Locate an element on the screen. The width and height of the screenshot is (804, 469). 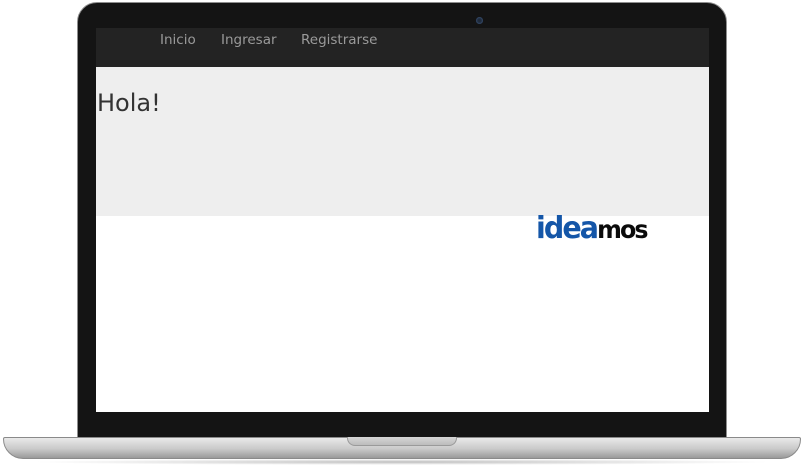
laptop-opening-notch is located at coordinates (402, 441).